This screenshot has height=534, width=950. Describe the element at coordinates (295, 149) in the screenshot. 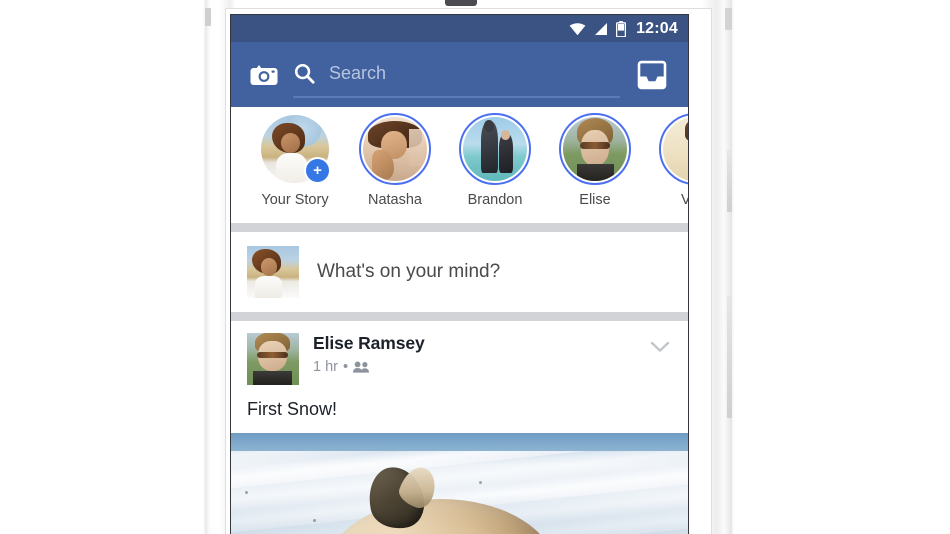

I see `story-ring: +` at that location.